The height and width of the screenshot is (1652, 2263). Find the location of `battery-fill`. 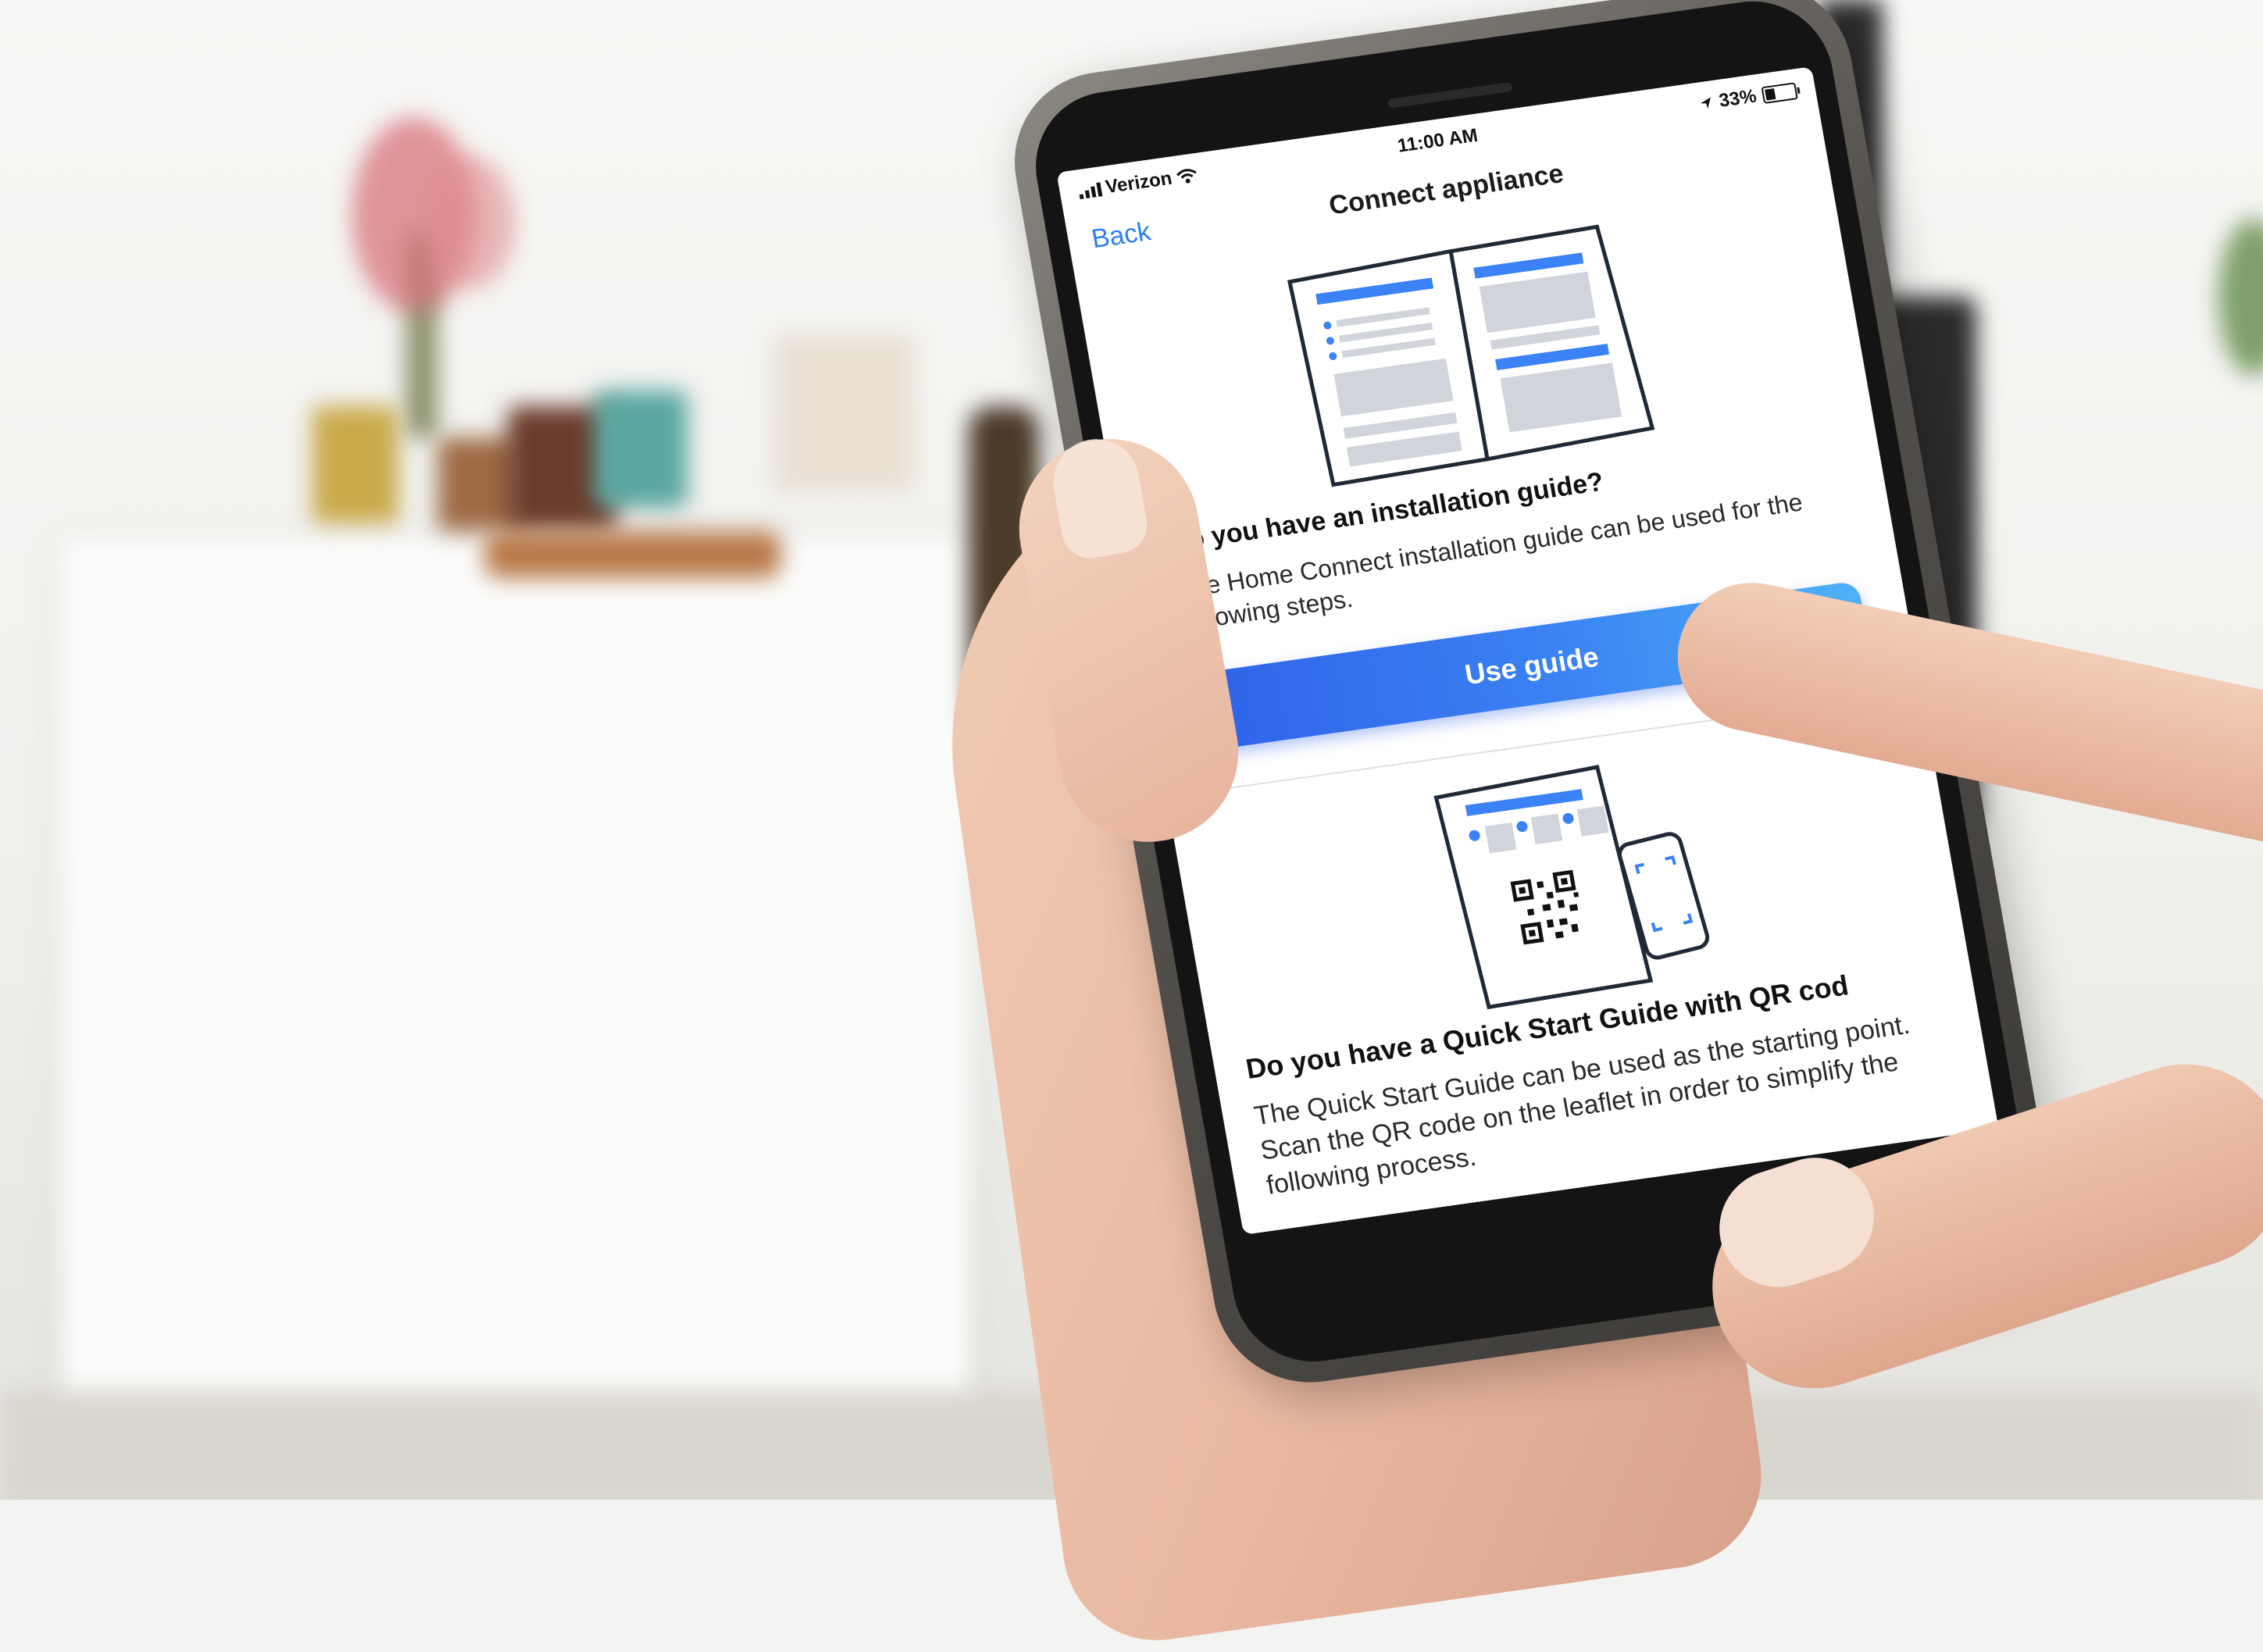

battery-fill is located at coordinates (1770, 94).